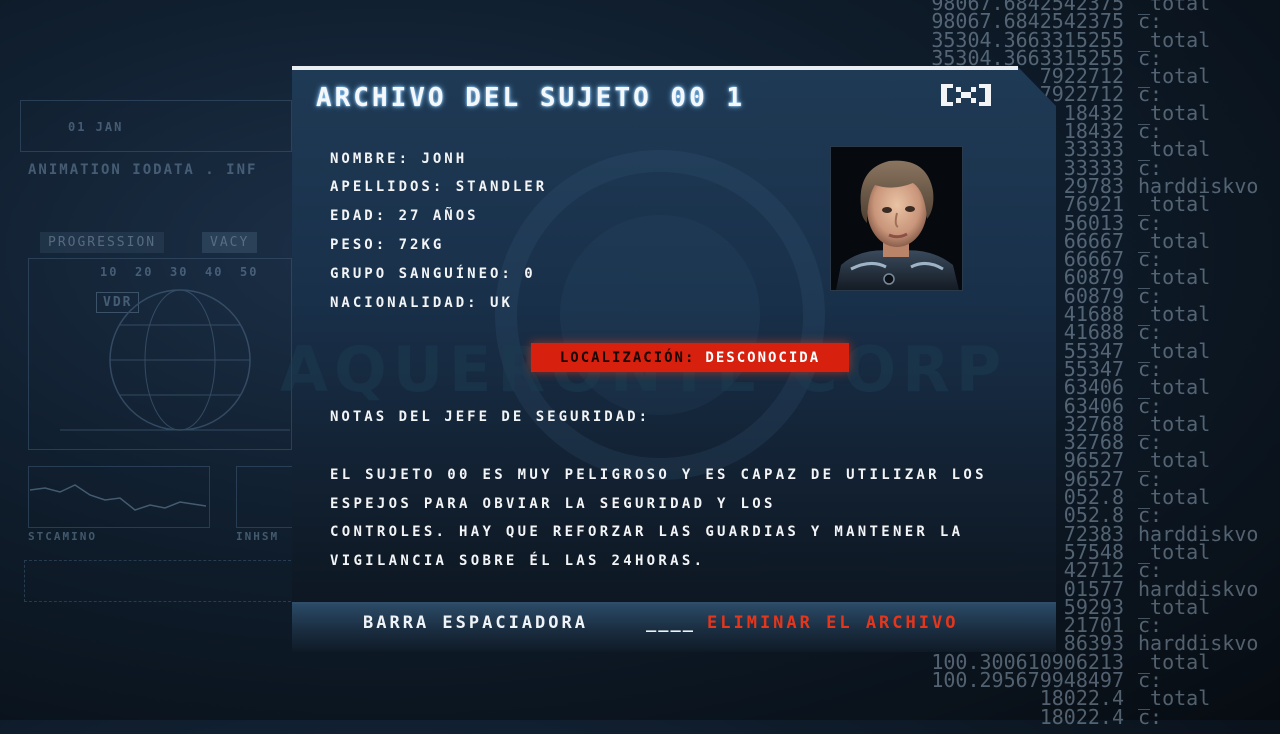  What do you see at coordinates (230, 242) in the screenshot?
I see `hud-tab-vacy: VACY` at bounding box center [230, 242].